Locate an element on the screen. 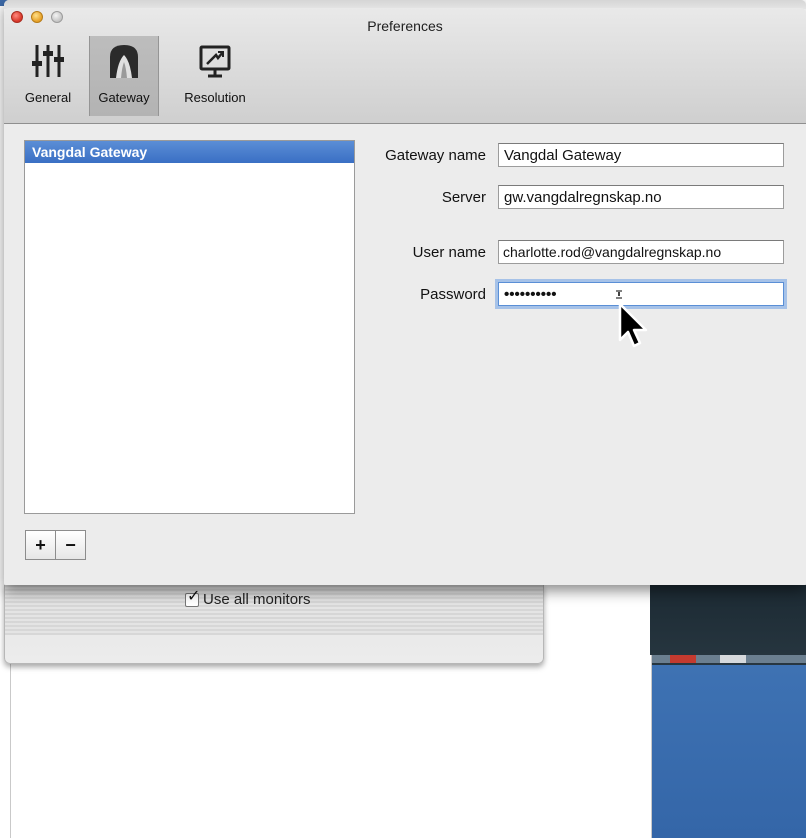  background-dock is located at coordinates (728, 659).